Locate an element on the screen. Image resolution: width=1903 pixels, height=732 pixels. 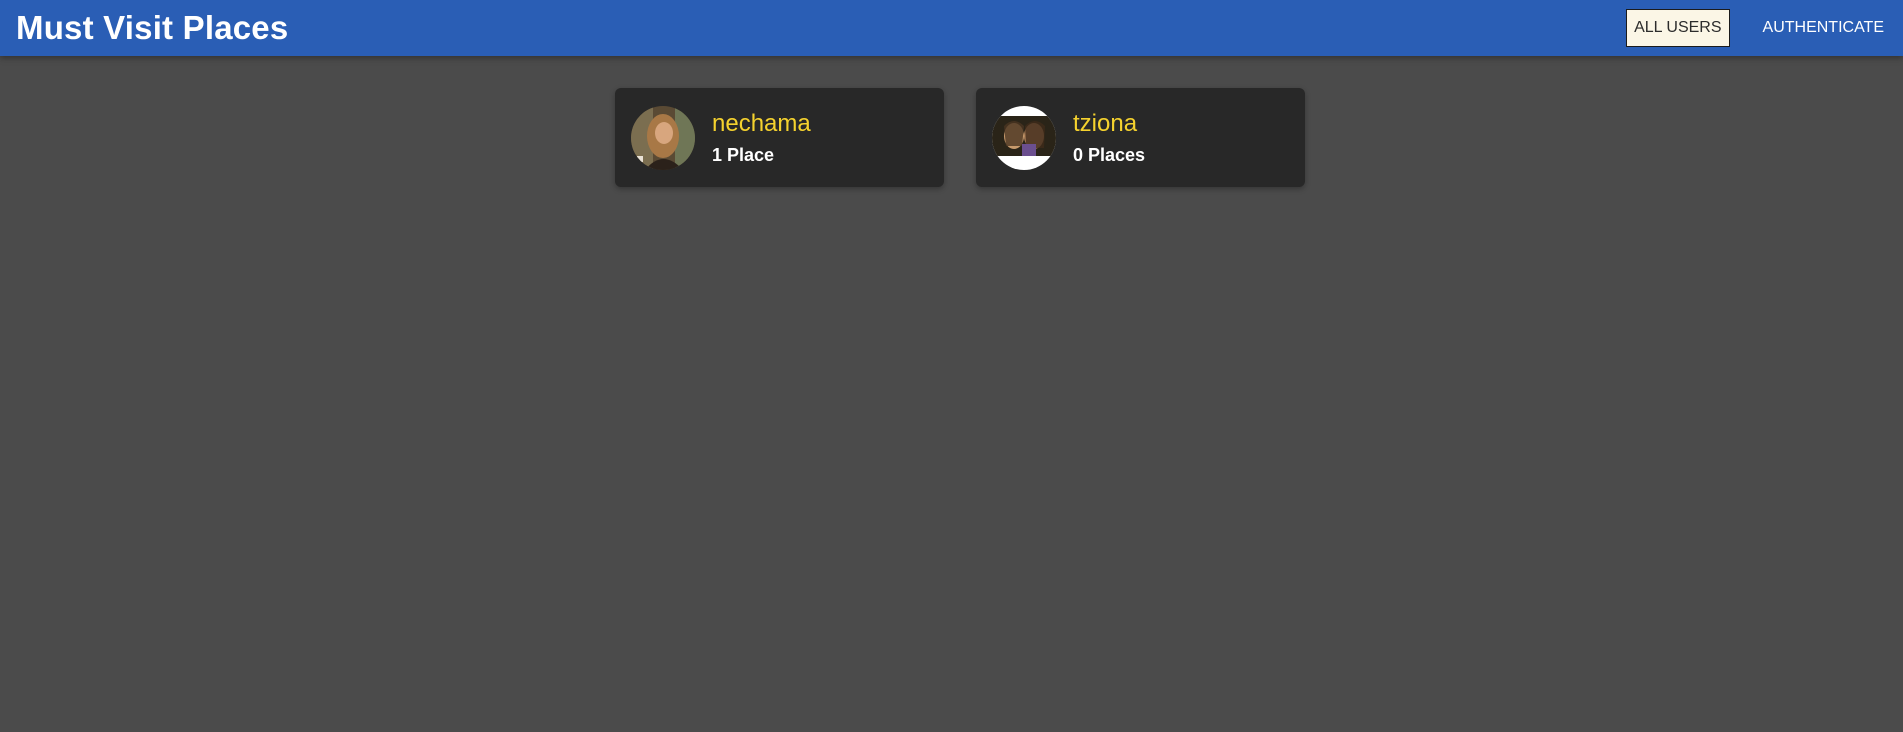
users-list: nechama 1 Place tziona 0 Places is located at coordinates (960, 137).